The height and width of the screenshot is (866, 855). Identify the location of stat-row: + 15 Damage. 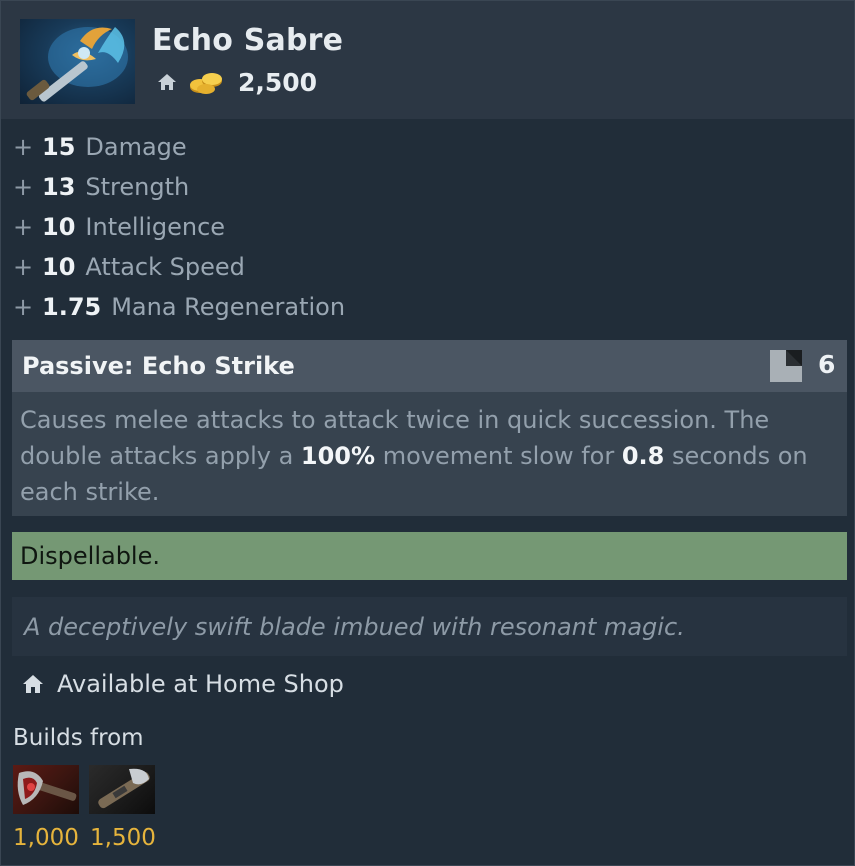
(179, 147).